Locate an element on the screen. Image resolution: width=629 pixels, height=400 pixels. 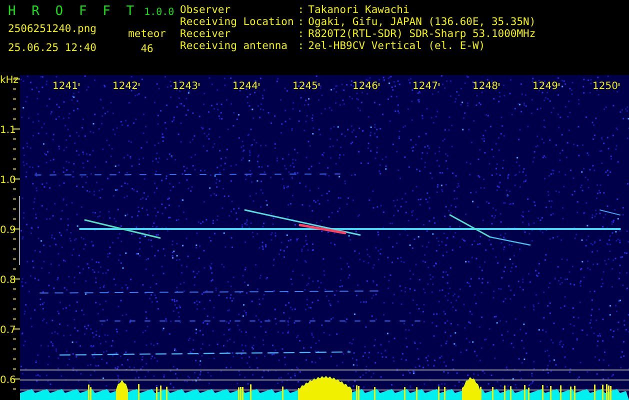
app-title: H R O F F T is located at coordinates (71, 11).